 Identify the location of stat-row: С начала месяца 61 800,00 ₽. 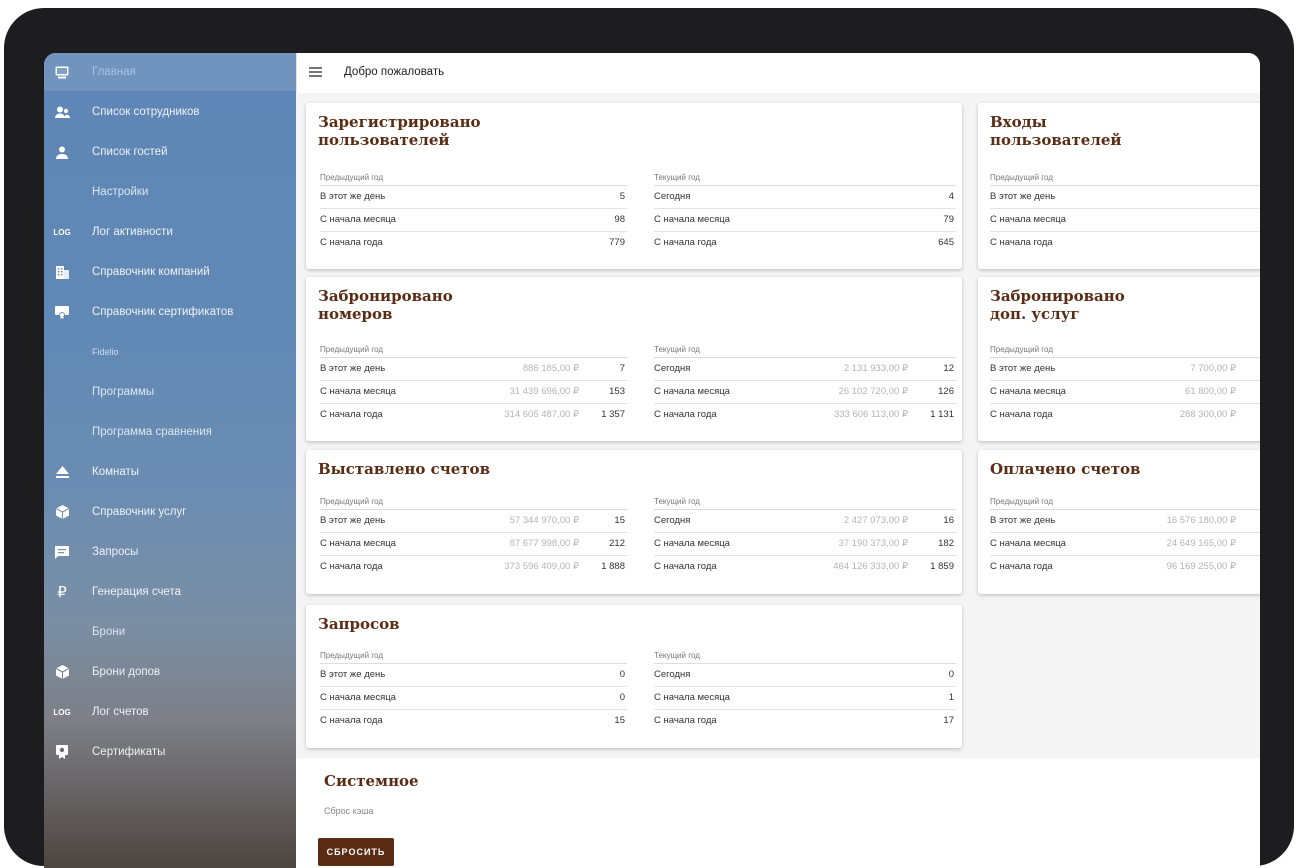
(1125, 392).